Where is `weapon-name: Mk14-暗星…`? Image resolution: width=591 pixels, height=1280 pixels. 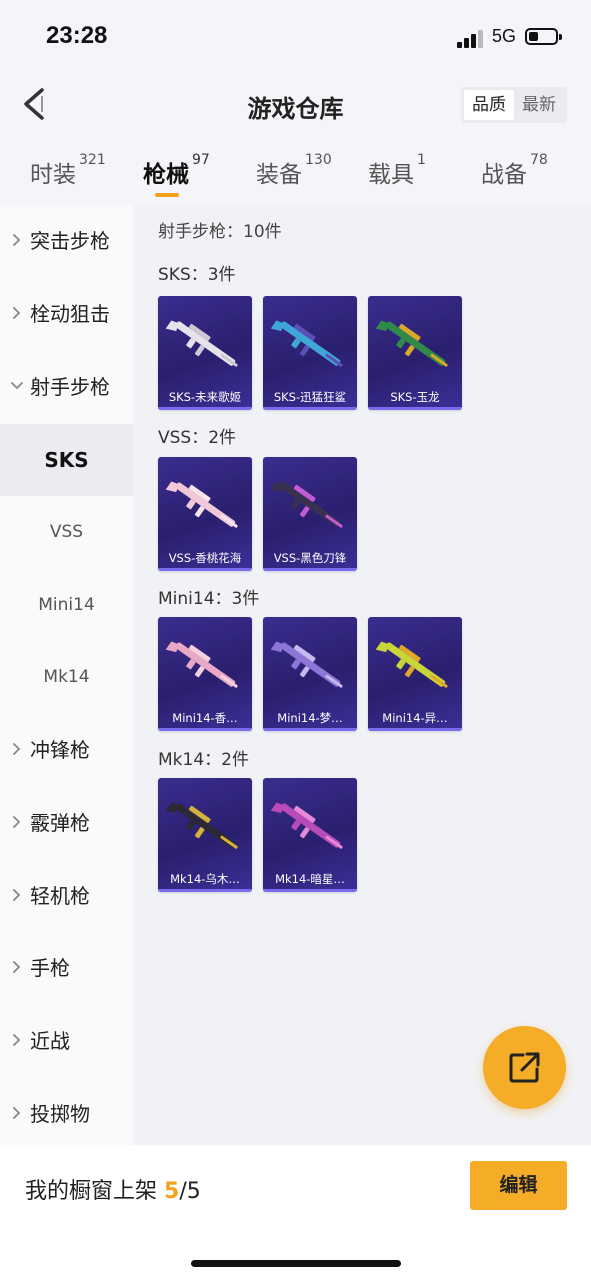
weapon-name: Mk14-暗星… is located at coordinates (310, 879).